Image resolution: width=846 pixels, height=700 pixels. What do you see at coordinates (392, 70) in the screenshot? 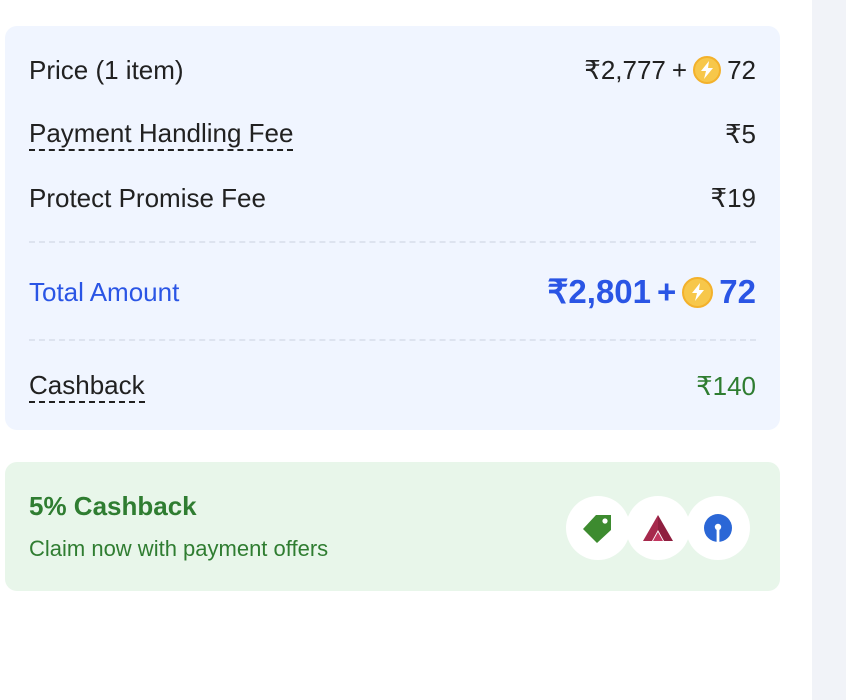
I see `price-row: Price (1 item) ₹2,777 + 72` at bounding box center [392, 70].